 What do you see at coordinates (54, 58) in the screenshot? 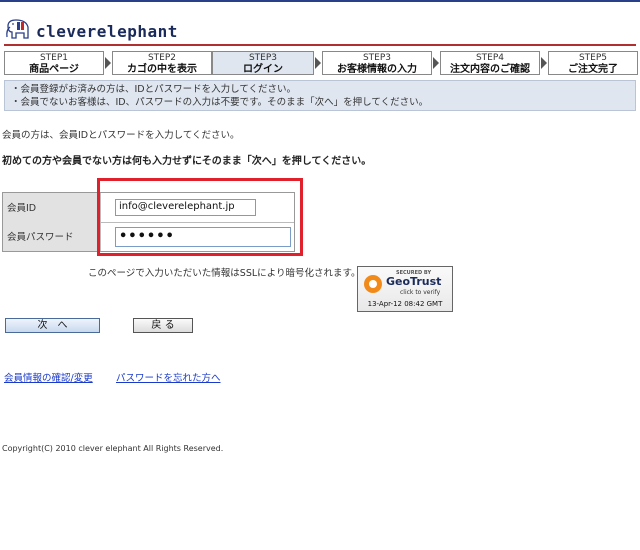
I see `step-number: STEP1` at bounding box center [54, 58].